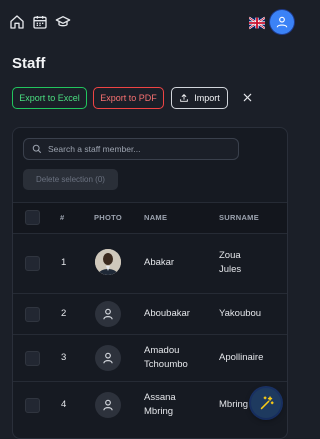 The width and height of the screenshot is (320, 439). Describe the element at coordinates (159, 411) in the screenshot. I see `staff-name-line2: Mbring` at that location.